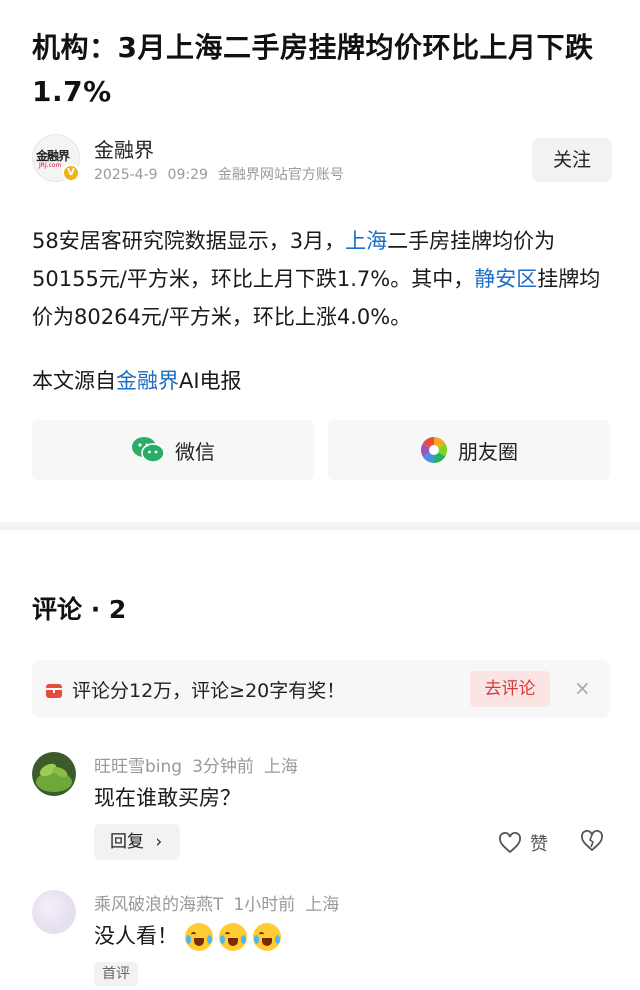 This screenshot has width=640, height=990. I want to click on author-name: 金融界, so click(124, 148).